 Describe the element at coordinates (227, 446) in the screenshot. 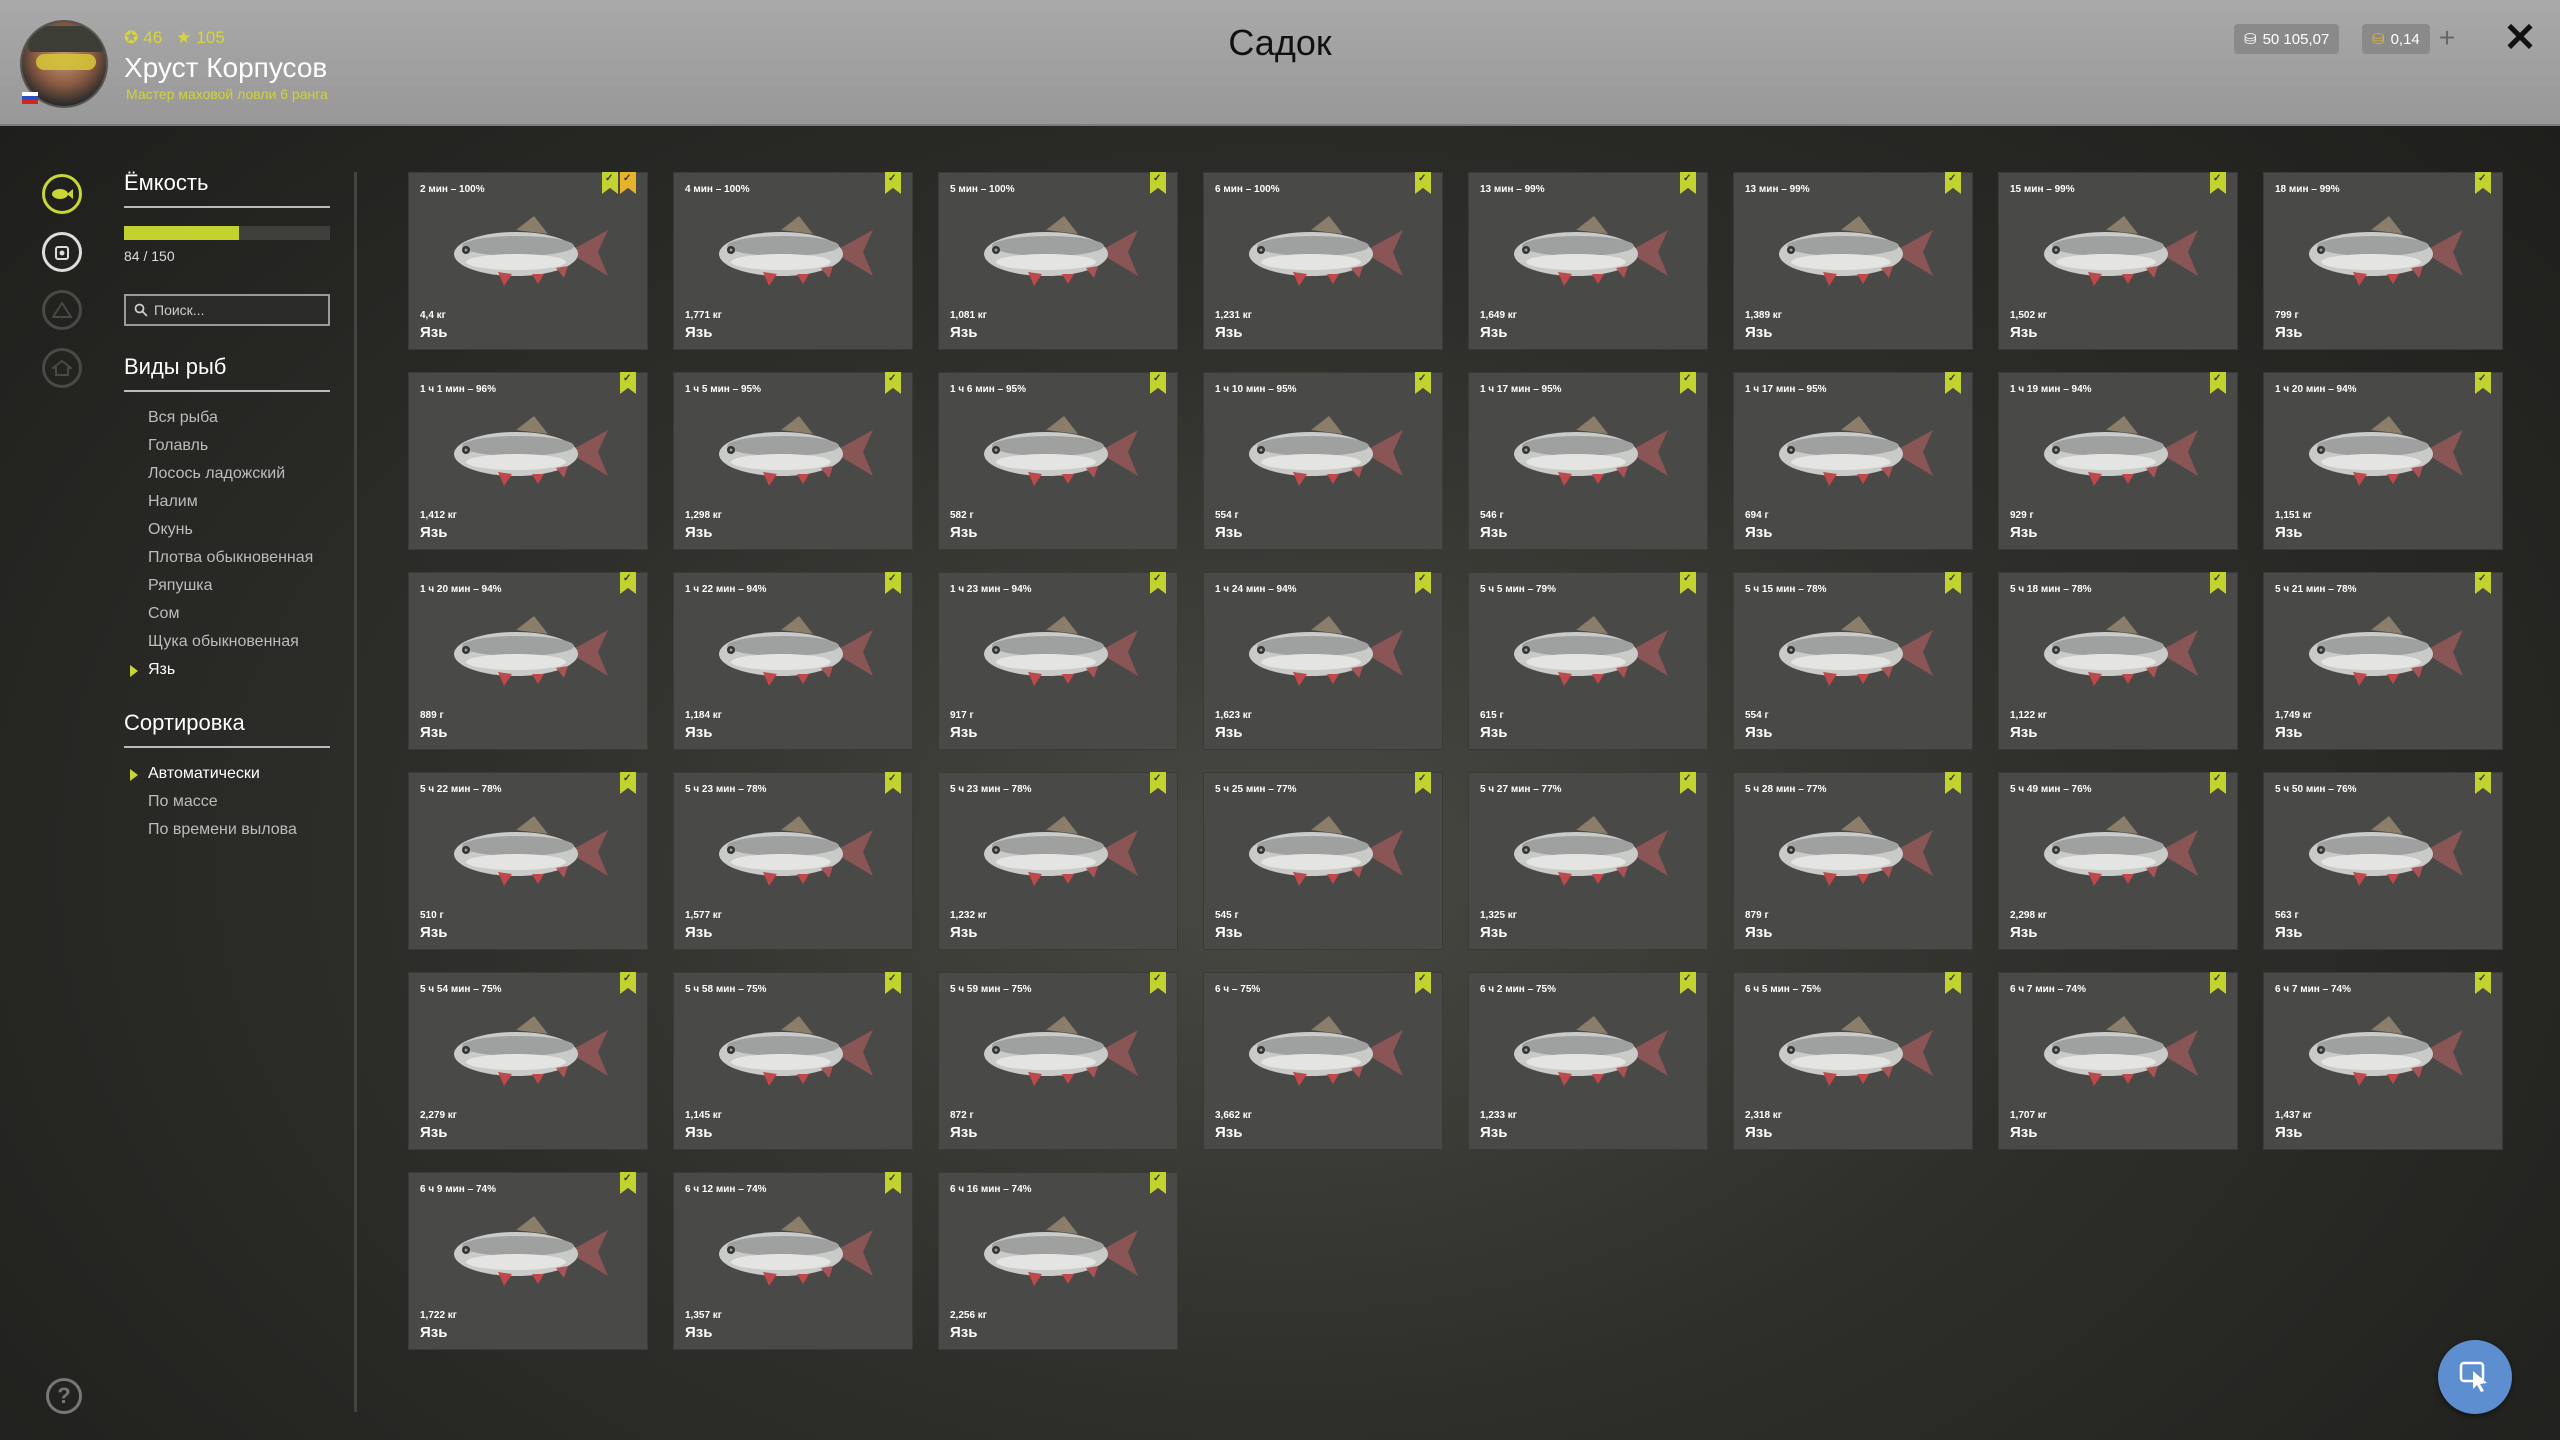

I see `species-item: Голавль` at that location.